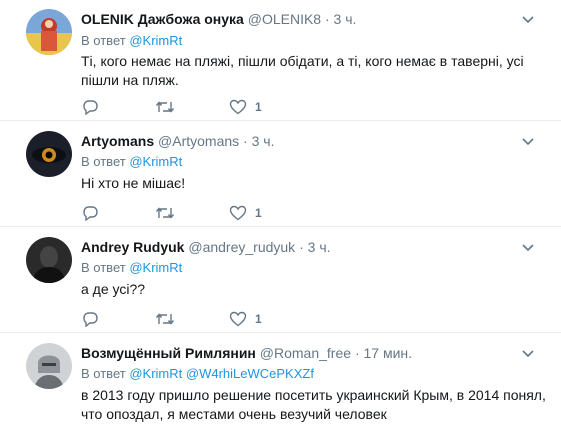 This screenshot has width=561, height=433. What do you see at coordinates (198, 141) in the screenshot?
I see `screenname: @Artyomans` at bounding box center [198, 141].